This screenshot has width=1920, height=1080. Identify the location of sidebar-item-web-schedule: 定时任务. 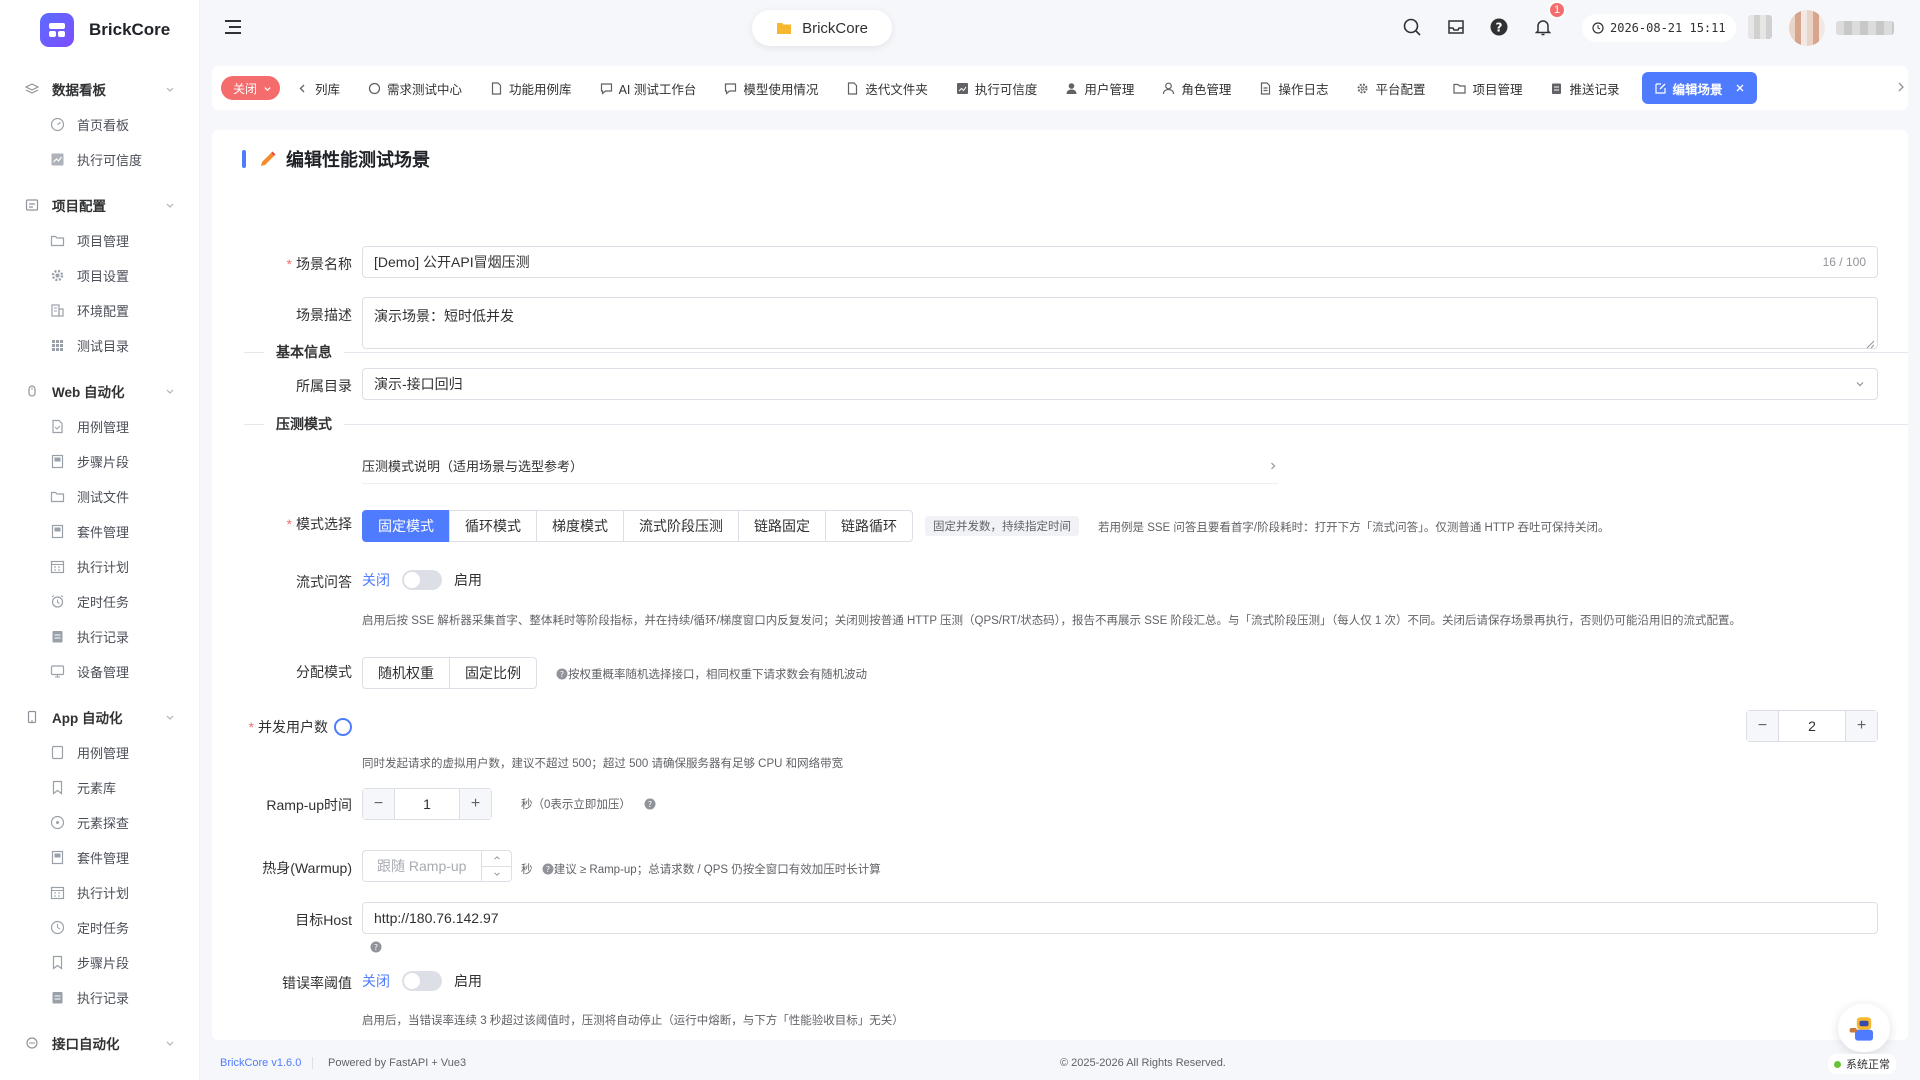
(99, 601).